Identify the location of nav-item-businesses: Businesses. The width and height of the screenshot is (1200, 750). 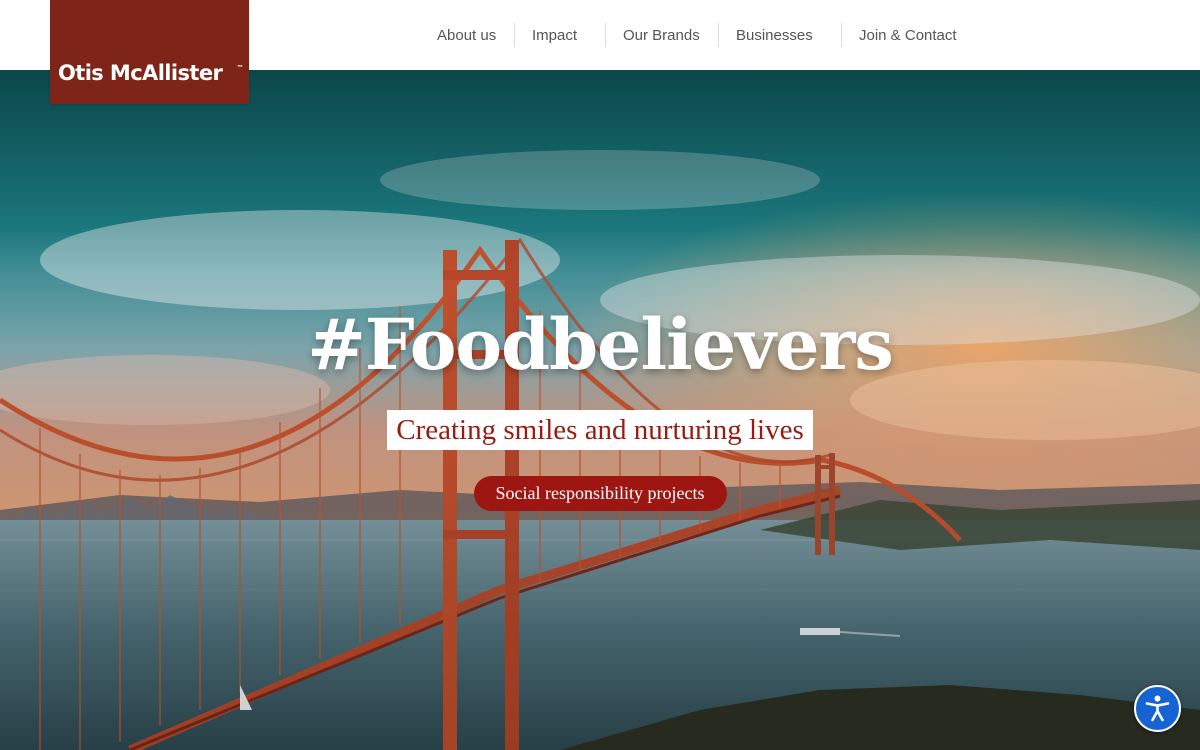
(774, 35).